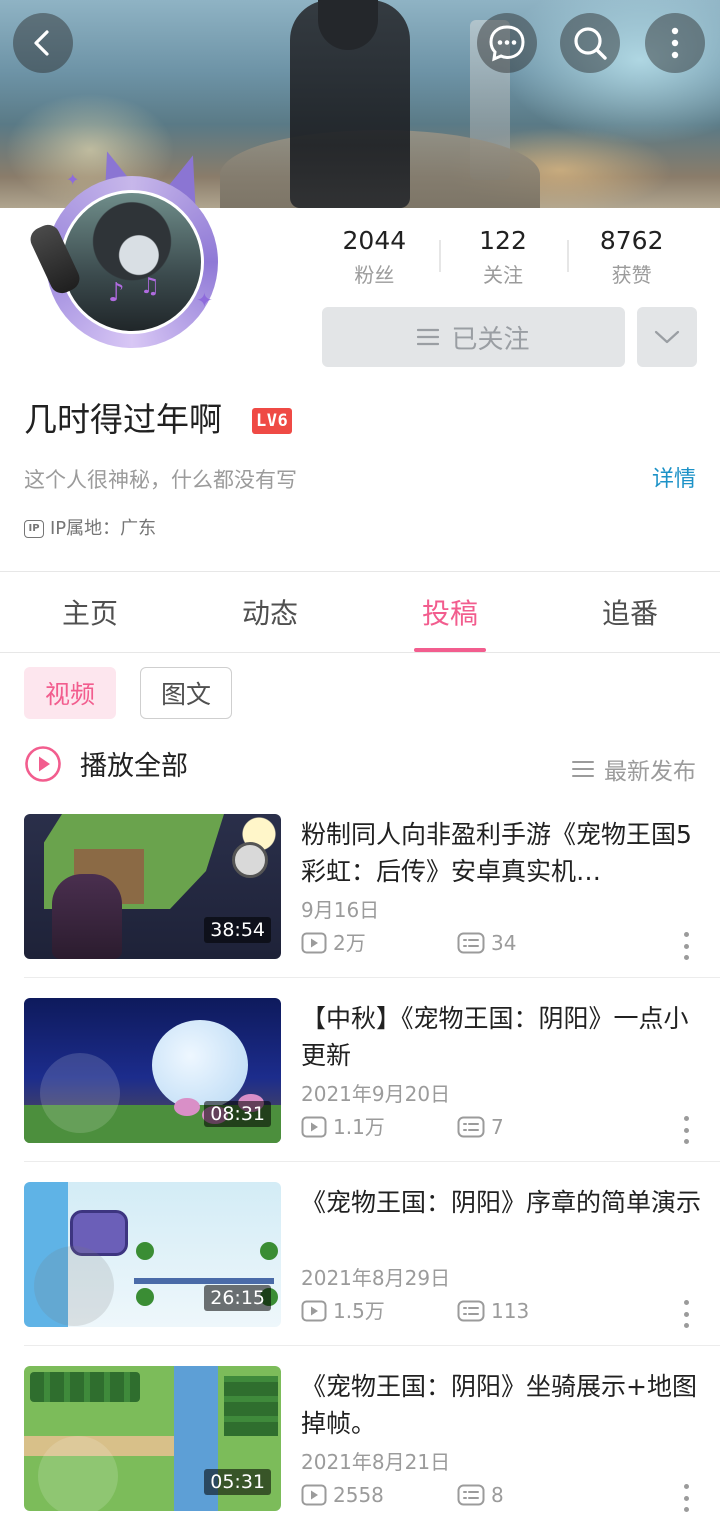 This screenshot has width=720, height=1515. What do you see at coordinates (450, 612) in the screenshot?
I see `tab-uploads: 投稿` at bounding box center [450, 612].